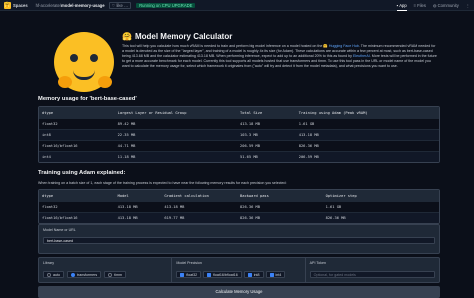 The width and height of the screenshot is (474, 298). What do you see at coordinates (82, 173) in the screenshot?
I see `adam-heading: Training using Adam explained:` at bounding box center [82, 173].